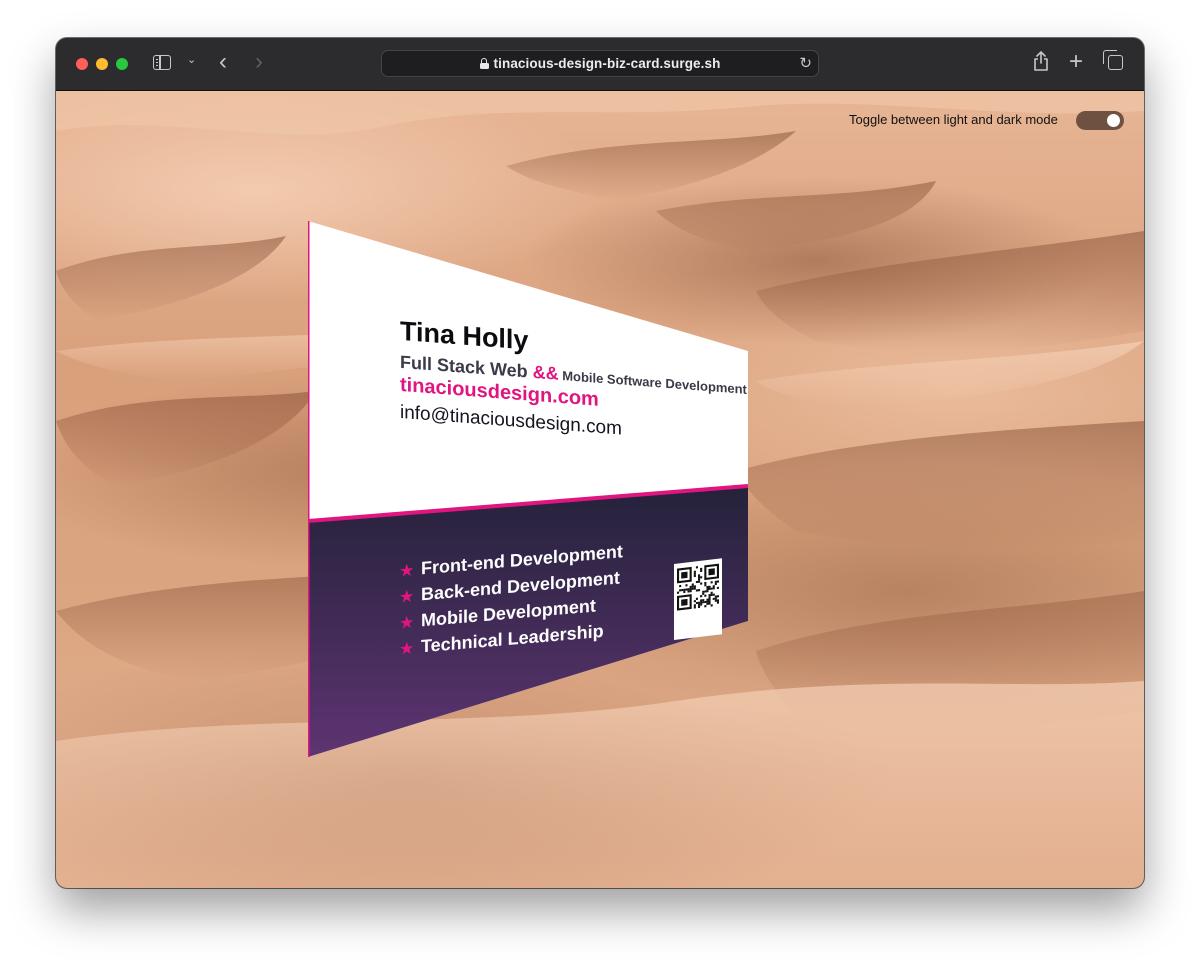 The width and height of the screenshot is (1200, 963). I want to click on toggle-knob, so click(1113, 120).